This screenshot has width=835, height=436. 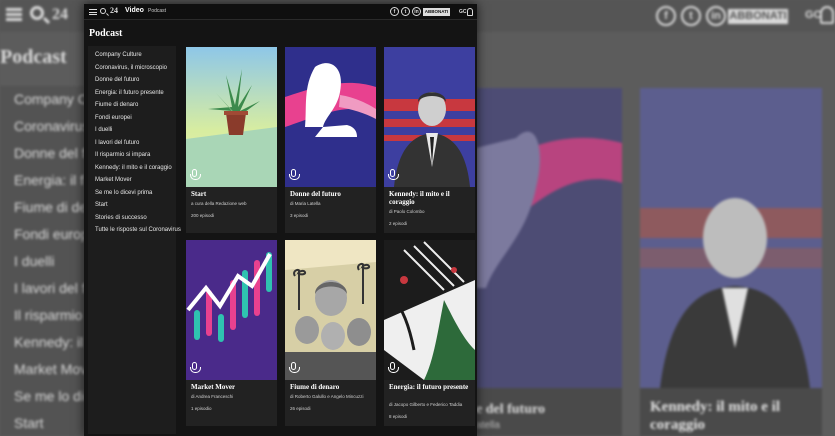 I want to click on card-title: Kennedy: il mito e il coraggio, so click(x=419, y=198).